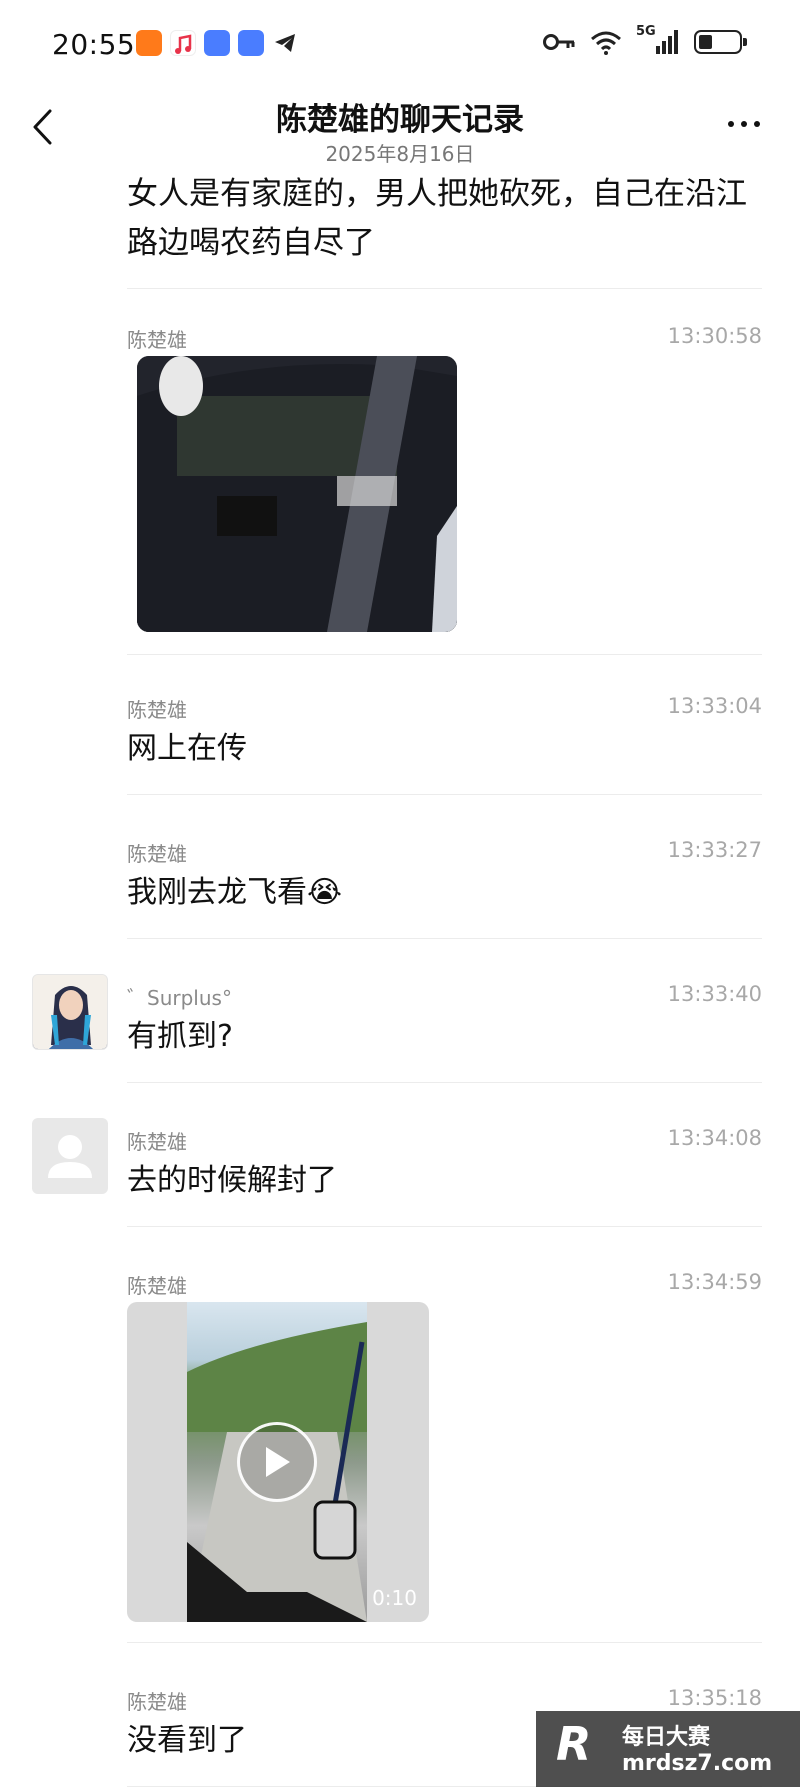 This screenshot has height=1787, width=800. Describe the element at coordinates (666, 1737) in the screenshot. I see `watermark-title: 每日大赛` at that location.